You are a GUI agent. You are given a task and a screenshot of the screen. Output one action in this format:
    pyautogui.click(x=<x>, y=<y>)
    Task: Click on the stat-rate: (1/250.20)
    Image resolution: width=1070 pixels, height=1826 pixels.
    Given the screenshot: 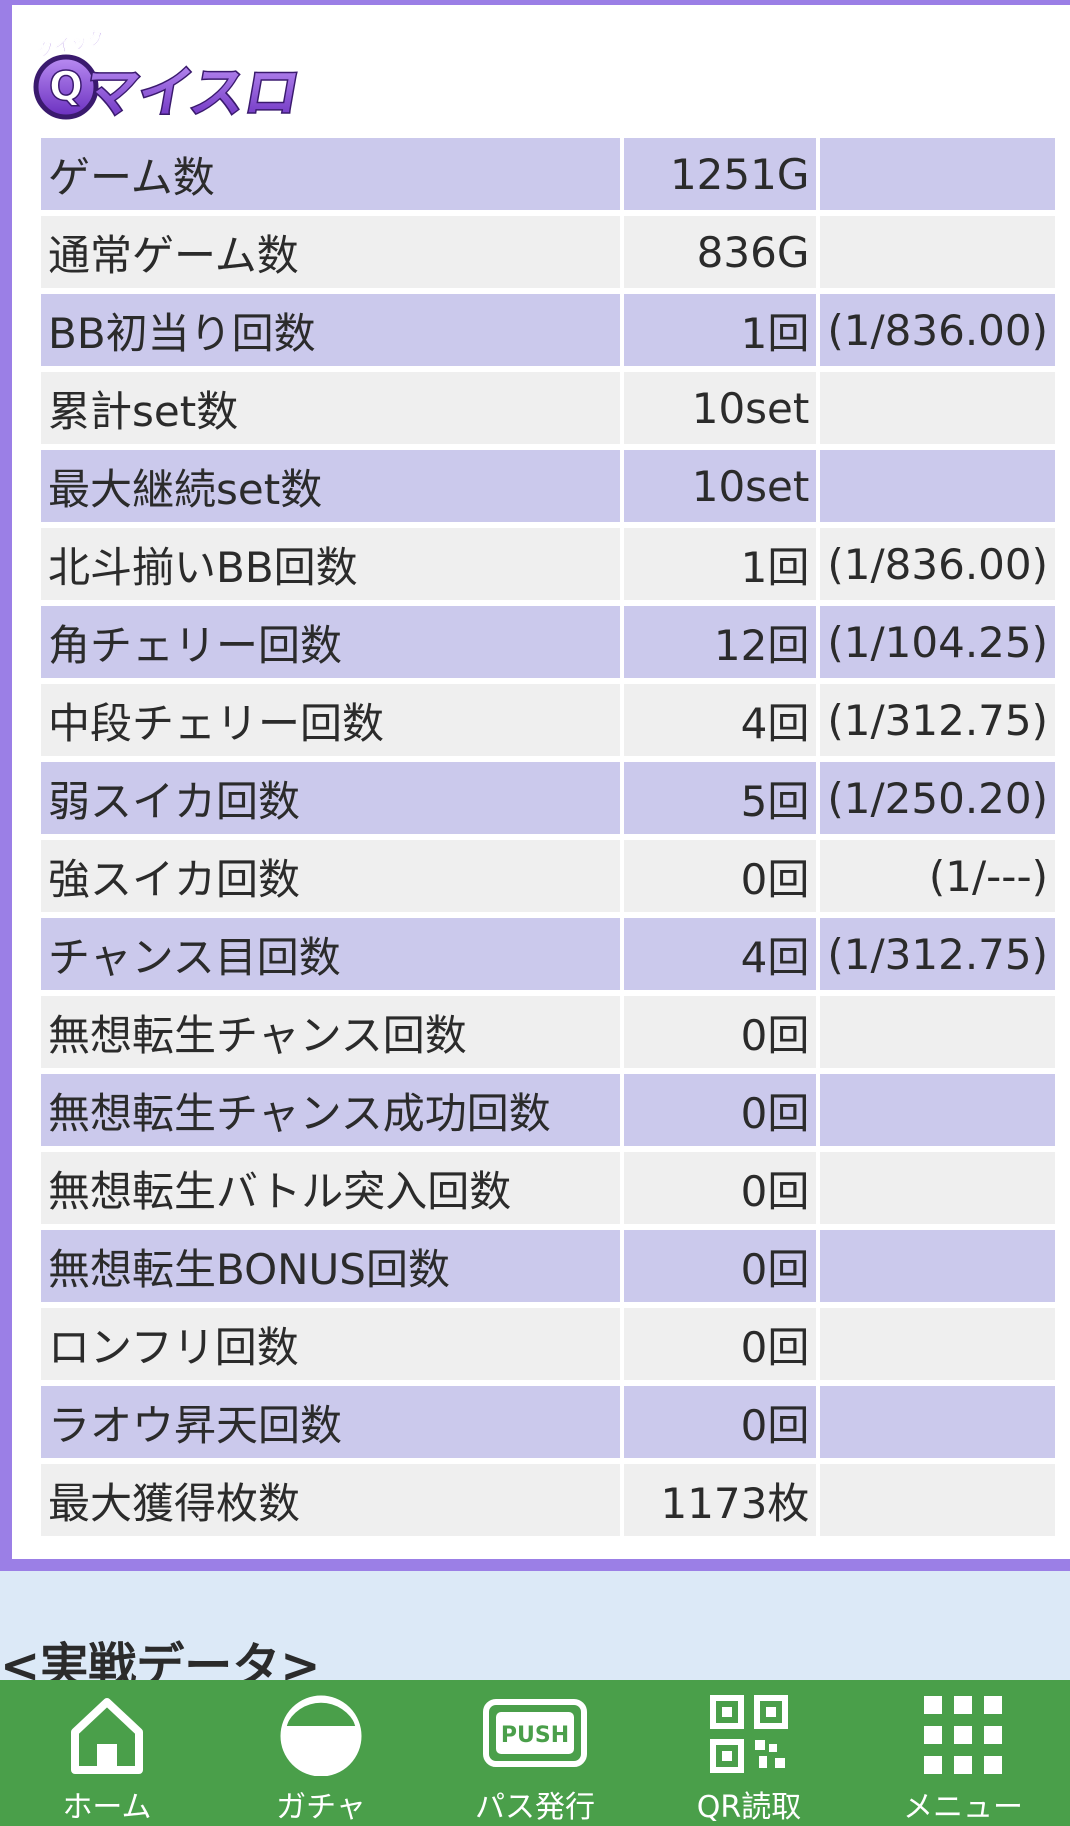 What is the action you would take?
    pyautogui.click(x=937, y=798)
    